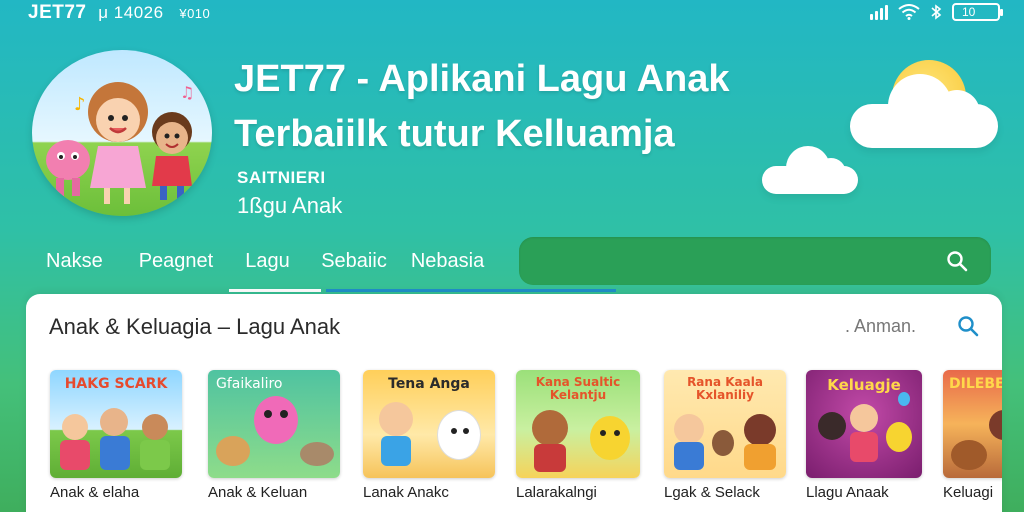  I want to click on song-title: Anak & Keluan, so click(258, 492).